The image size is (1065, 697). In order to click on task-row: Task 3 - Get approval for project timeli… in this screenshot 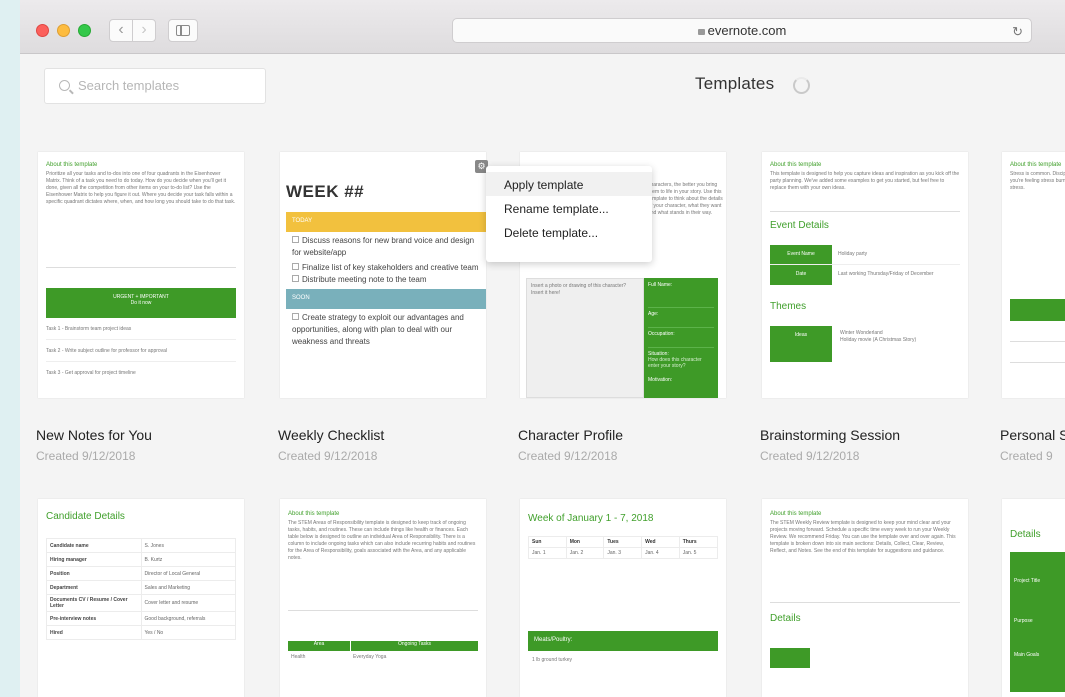, I will do `click(91, 373)`.